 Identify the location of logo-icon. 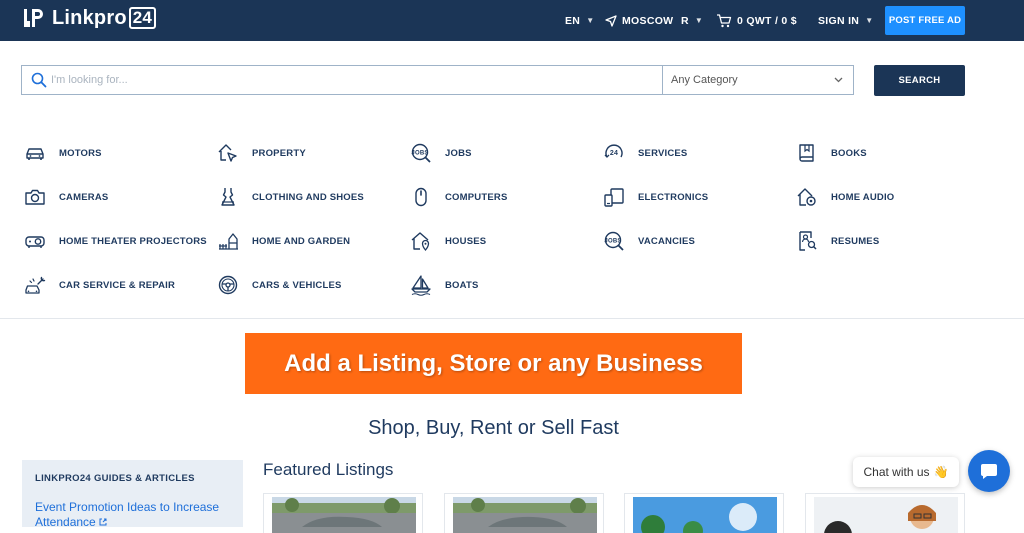
(34, 18).